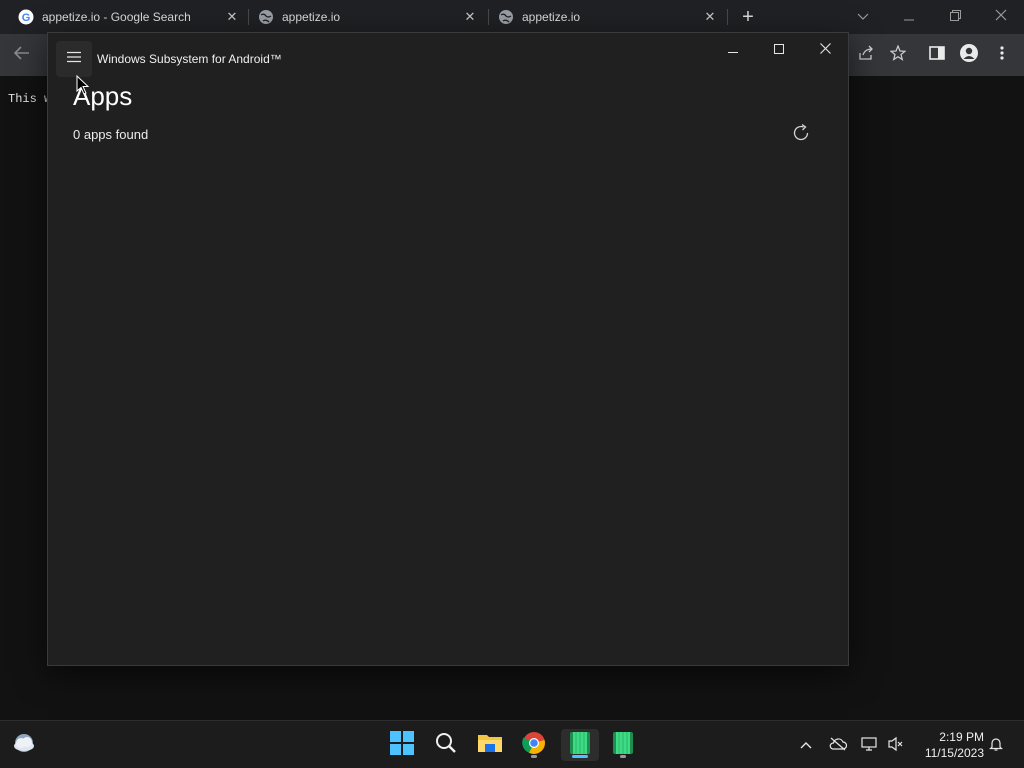 This screenshot has width=1024, height=768. I want to click on minimize-button, so click(909, 16).